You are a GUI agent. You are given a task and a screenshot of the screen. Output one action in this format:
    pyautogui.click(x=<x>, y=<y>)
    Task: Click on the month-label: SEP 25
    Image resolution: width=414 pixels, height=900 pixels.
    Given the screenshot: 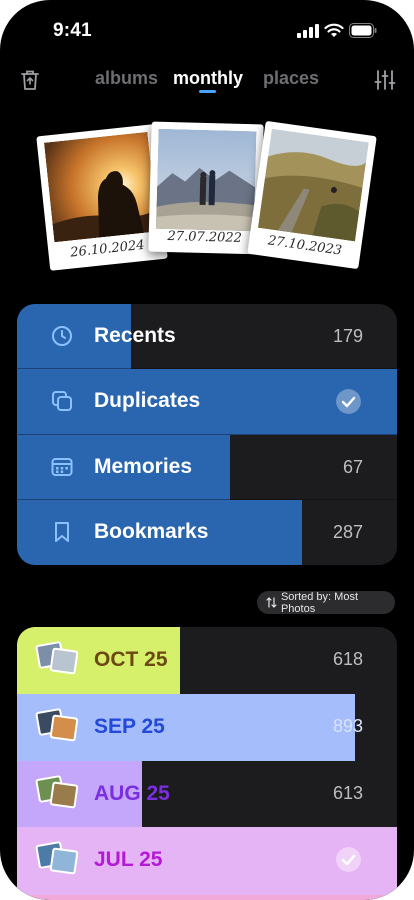 What is the action you would take?
    pyautogui.click(x=129, y=726)
    